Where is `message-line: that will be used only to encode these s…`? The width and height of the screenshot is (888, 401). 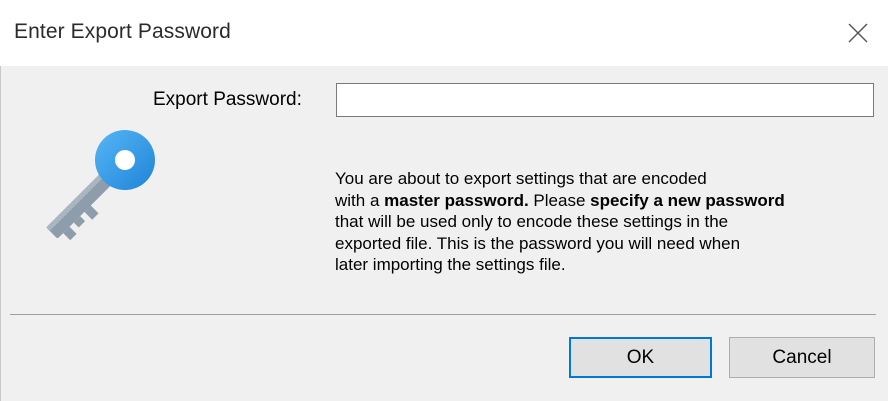 message-line: that will be used only to encode these s… is located at coordinates (532, 222).